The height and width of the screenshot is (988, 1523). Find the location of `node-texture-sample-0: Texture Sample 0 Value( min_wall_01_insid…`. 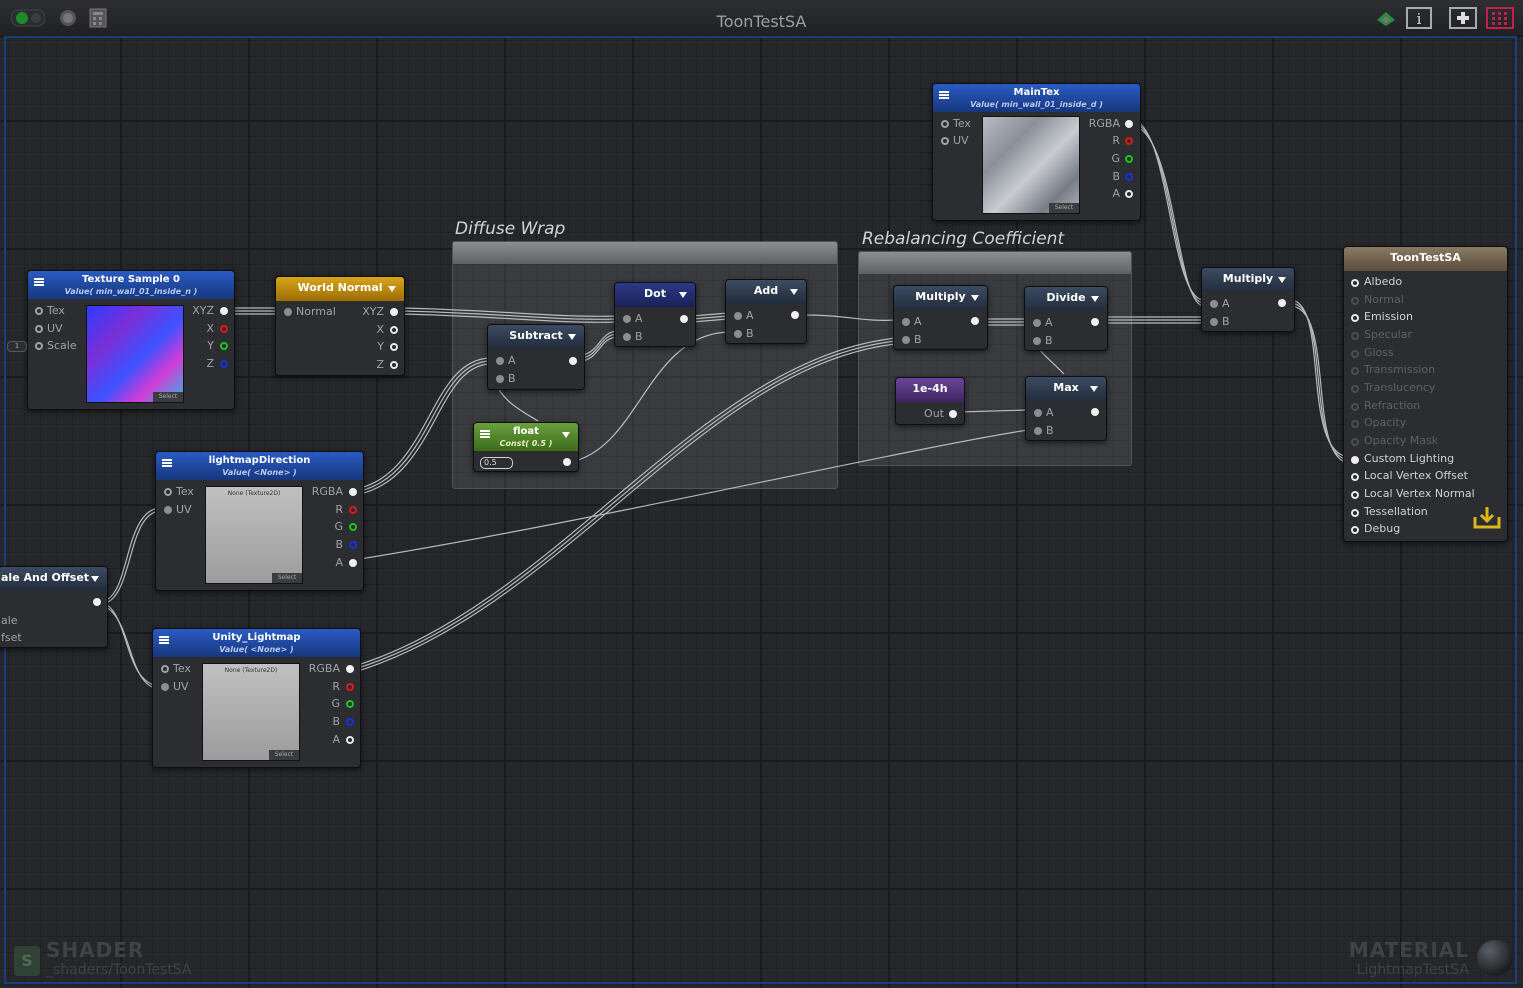

node-texture-sample-0: Texture Sample 0 Value( min_wall_01_insid… is located at coordinates (131, 340).